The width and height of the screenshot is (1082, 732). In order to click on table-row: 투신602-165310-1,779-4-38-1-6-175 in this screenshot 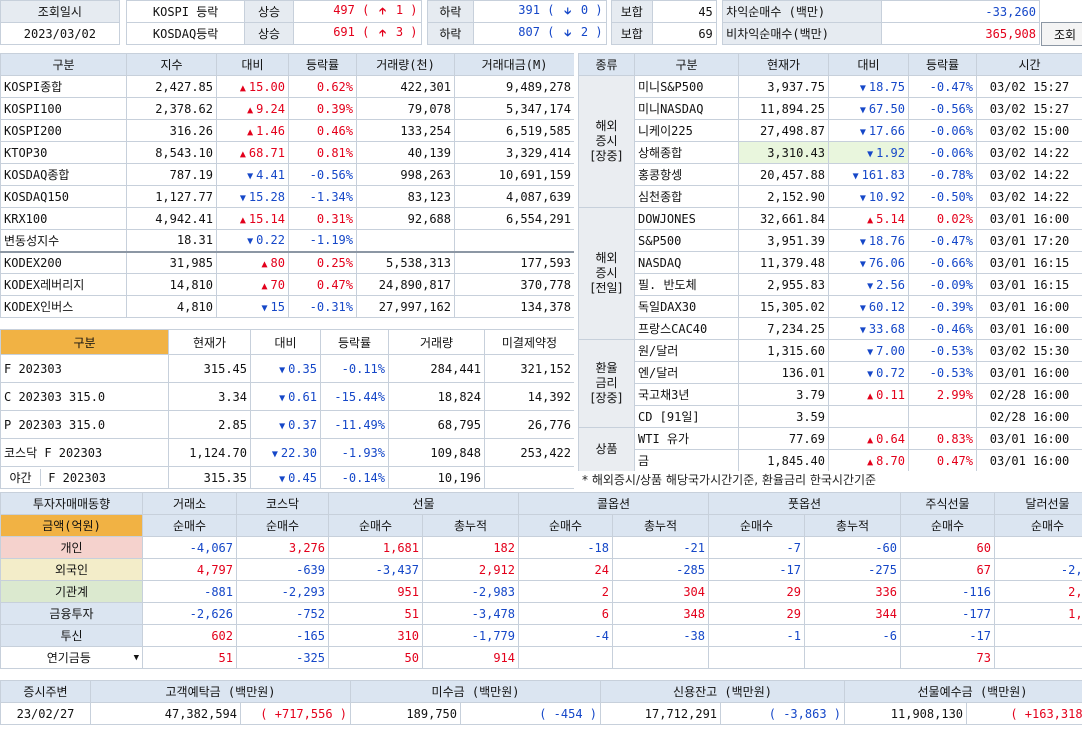, I will do `click(541, 635)`.